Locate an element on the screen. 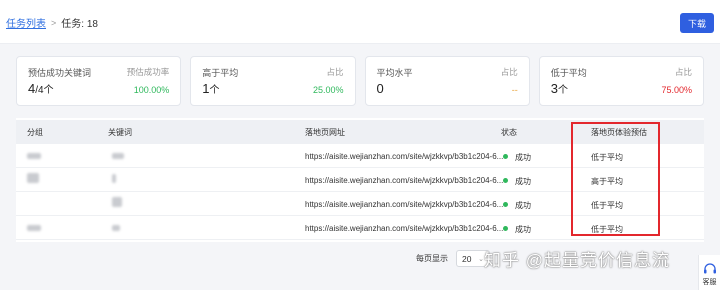 This screenshot has width=720, height=290. page-size-label: 每页显示 is located at coordinates (432, 258).